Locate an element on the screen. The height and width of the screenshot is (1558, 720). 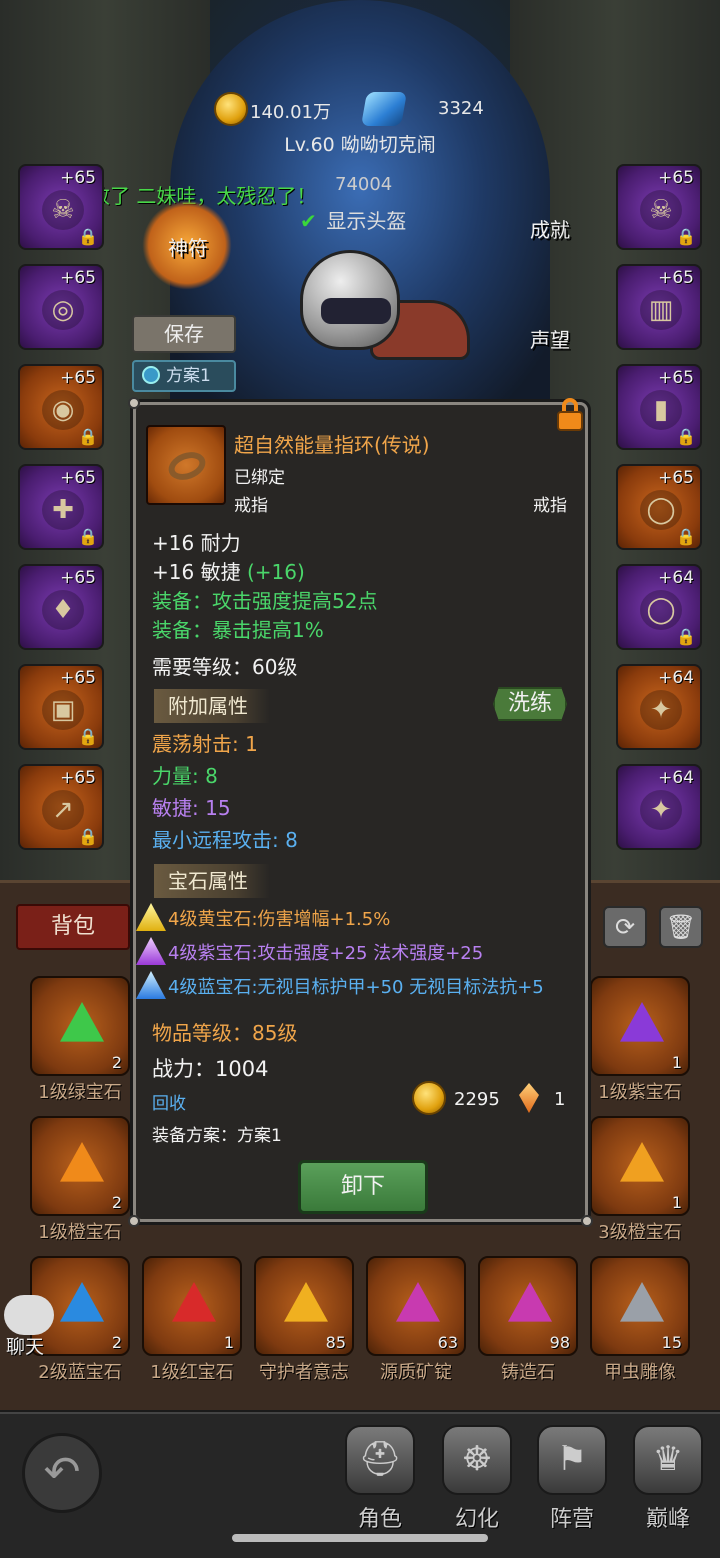
item-subtype: 戒指 is located at coordinates (550, 506).